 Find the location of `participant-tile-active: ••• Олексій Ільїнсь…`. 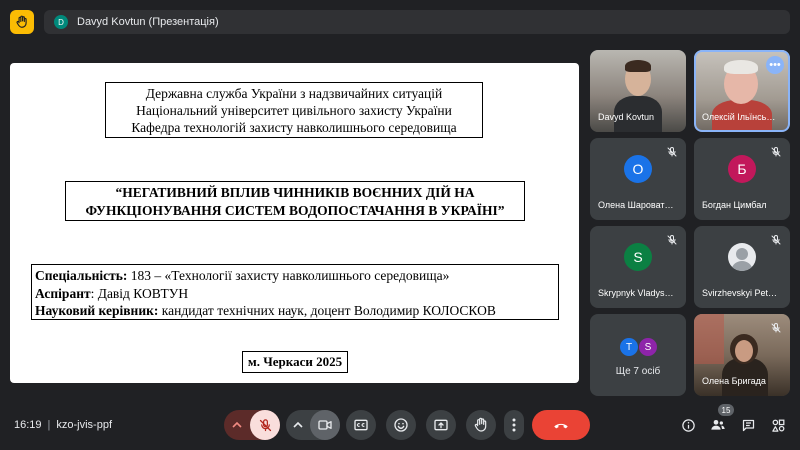

participant-tile-active: ••• Олексій Ільїнсь… is located at coordinates (742, 91).